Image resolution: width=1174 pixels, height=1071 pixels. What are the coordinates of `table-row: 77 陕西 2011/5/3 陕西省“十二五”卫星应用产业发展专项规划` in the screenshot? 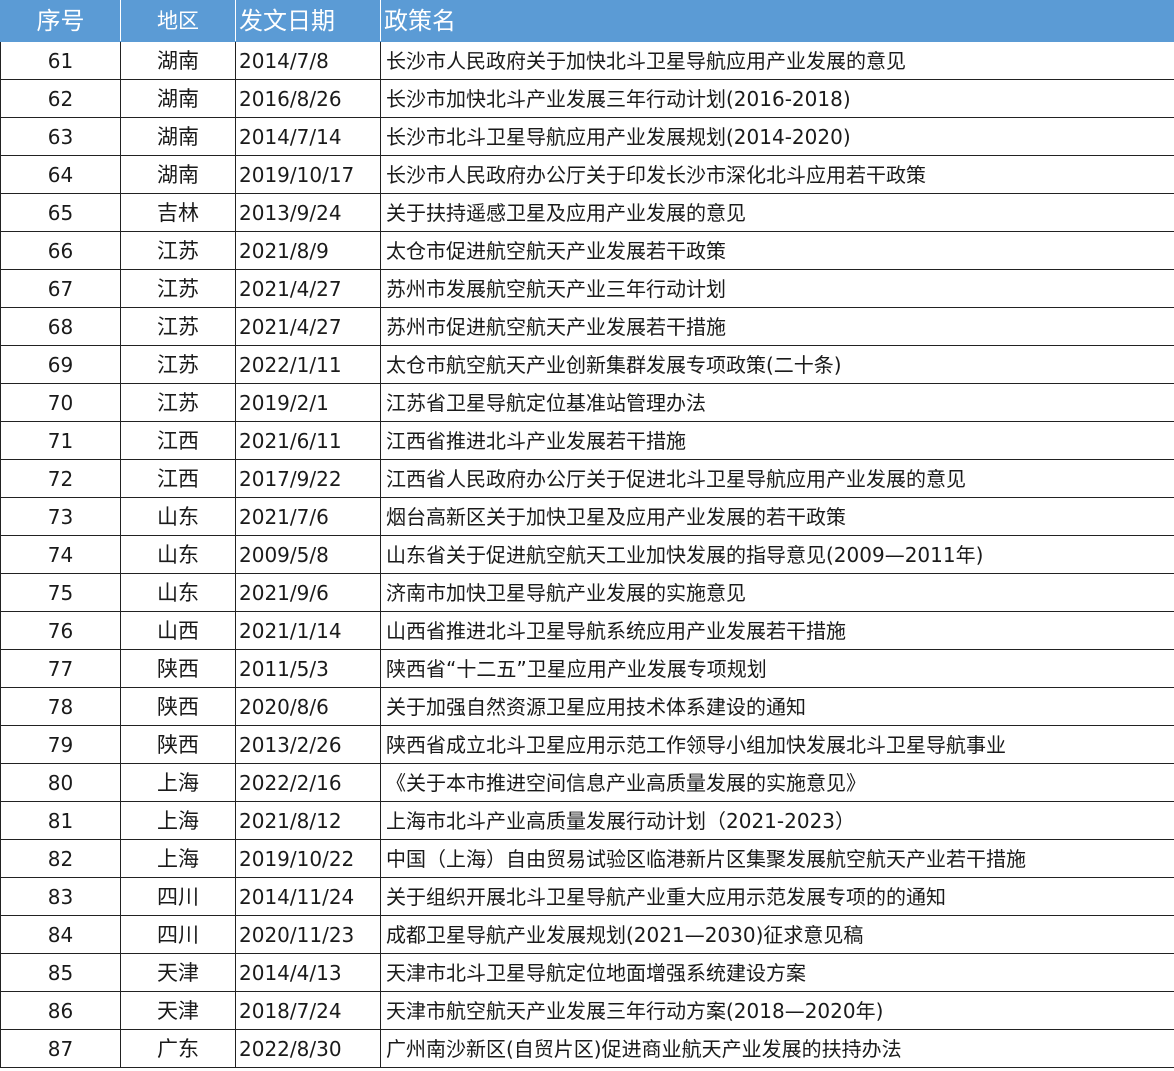 It's located at (587, 668).